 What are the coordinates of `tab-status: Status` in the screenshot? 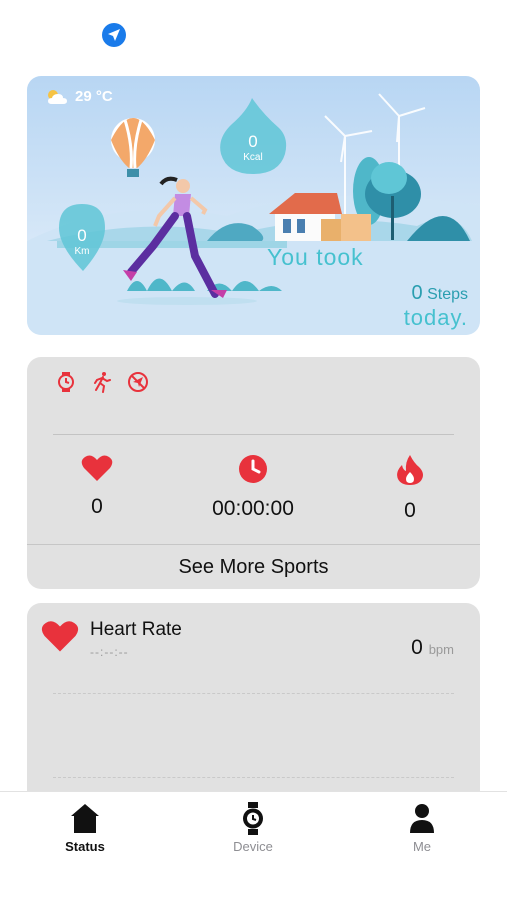 It's located at (85, 828).